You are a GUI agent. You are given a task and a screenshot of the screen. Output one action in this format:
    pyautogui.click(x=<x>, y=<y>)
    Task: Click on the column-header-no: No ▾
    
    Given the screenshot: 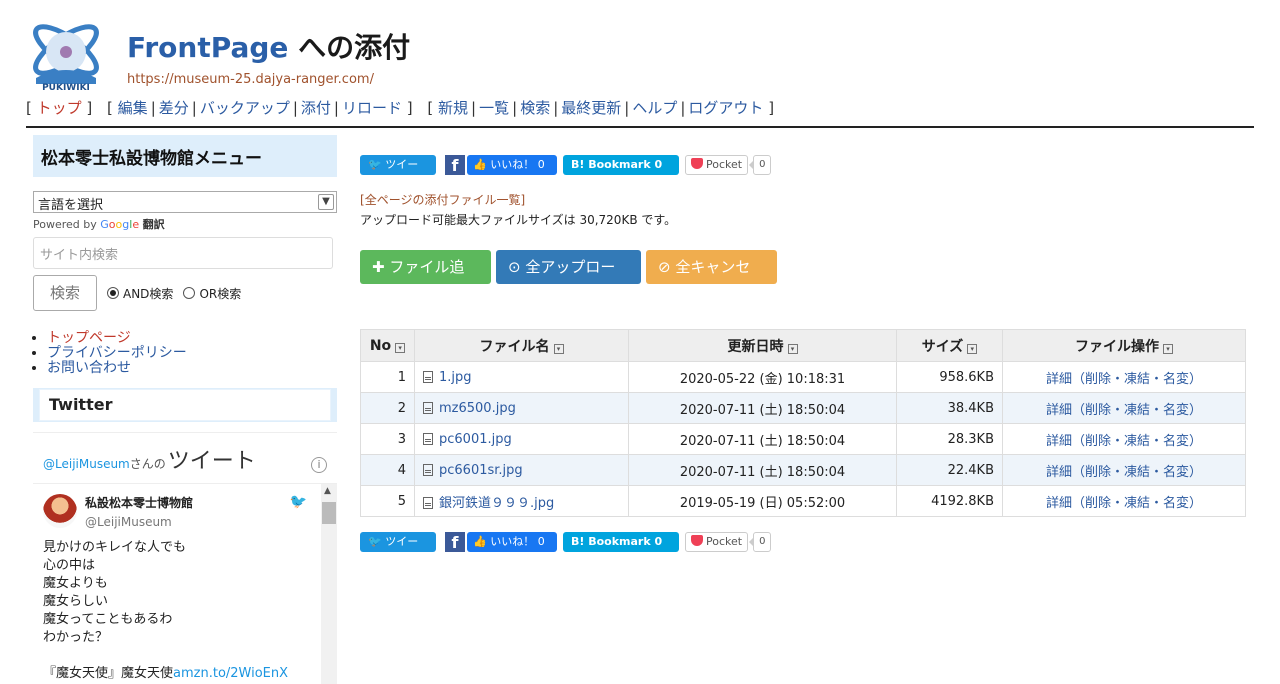 What is the action you would take?
    pyautogui.click(x=387, y=345)
    